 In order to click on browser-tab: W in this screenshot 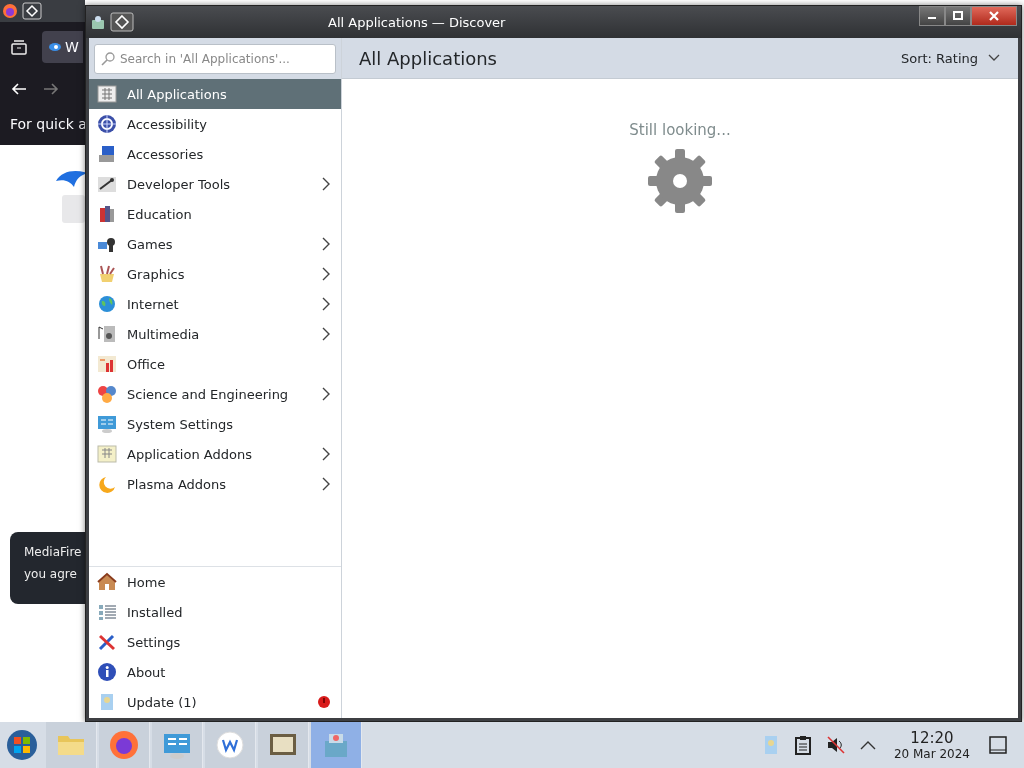, I will do `click(62, 47)`.